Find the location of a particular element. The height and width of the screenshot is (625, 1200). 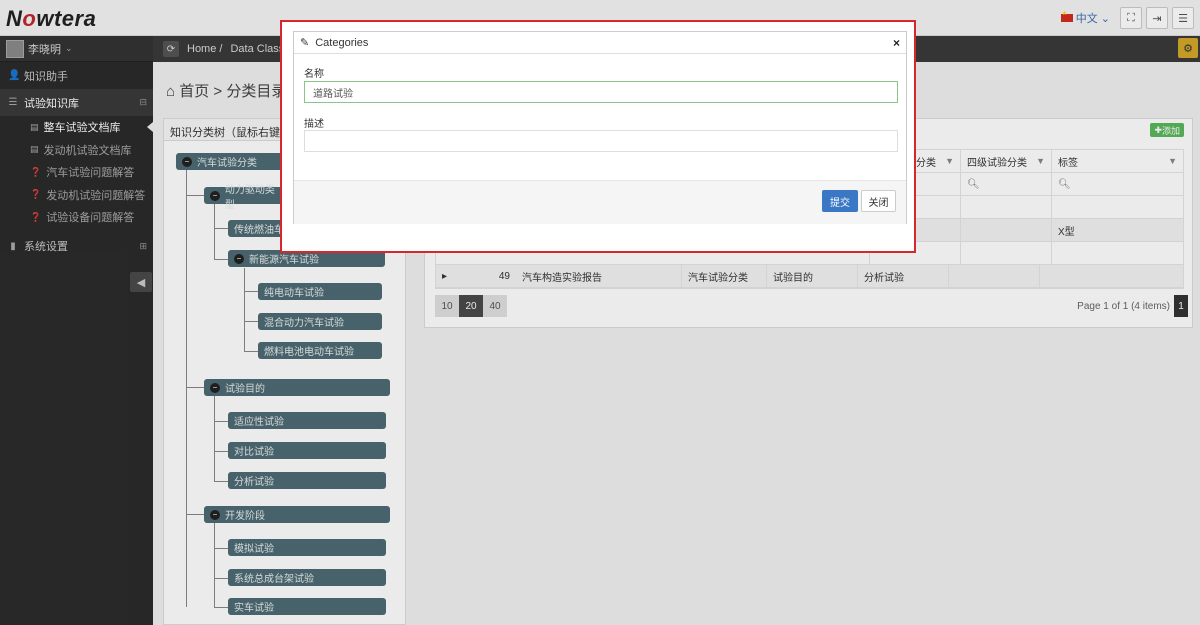

dialog-title: Categories is located at coordinates (342, 42).